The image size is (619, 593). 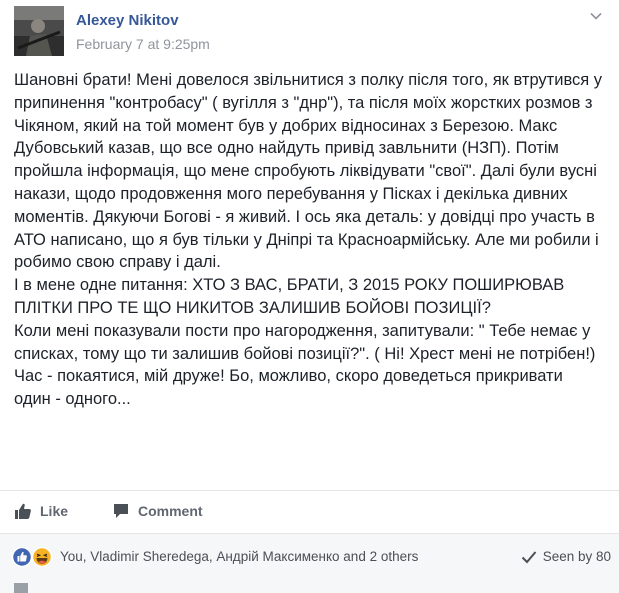 What do you see at coordinates (127, 20) in the screenshot?
I see `author-name-link: Alexey Nikitov` at bounding box center [127, 20].